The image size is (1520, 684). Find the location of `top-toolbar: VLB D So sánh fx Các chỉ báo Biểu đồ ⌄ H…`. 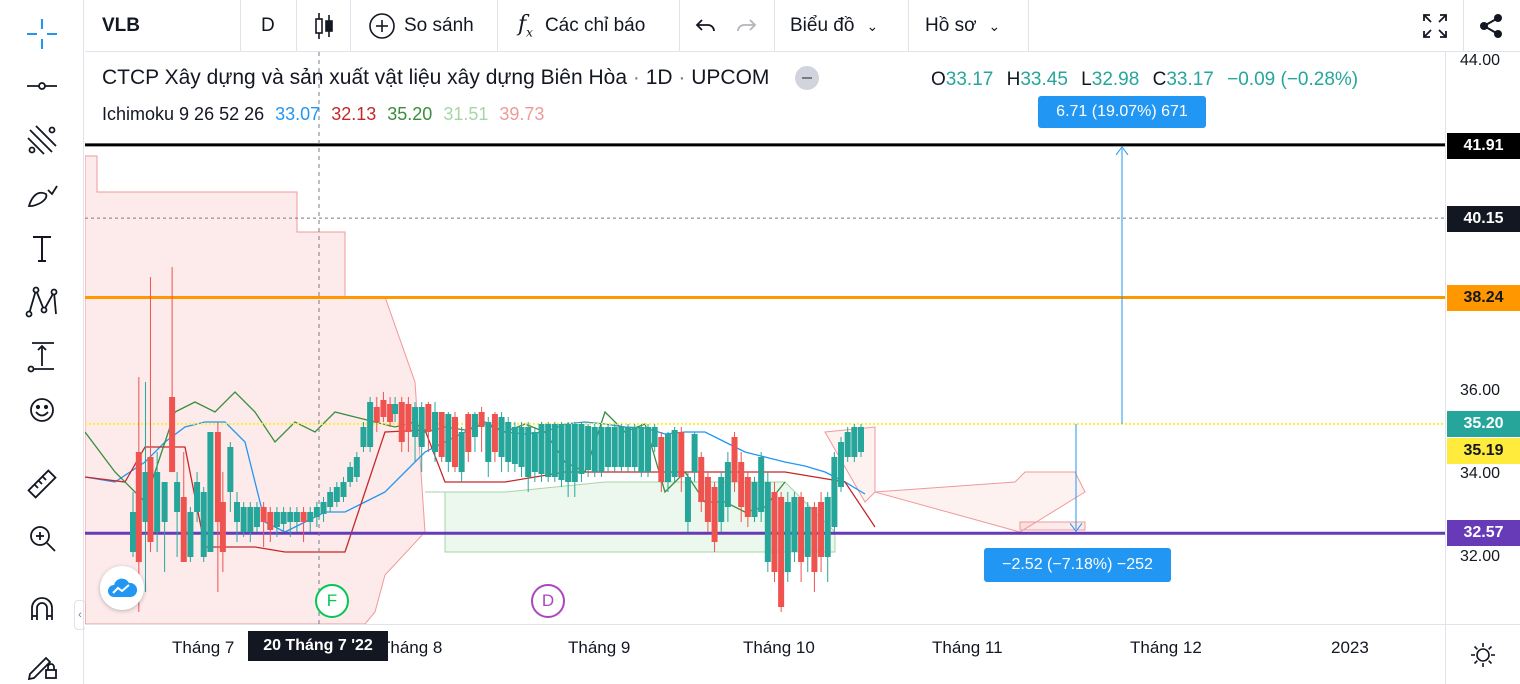

top-toolbar: VLB D So sánh fx Các chỉ báo Biểu đồ ⌄ H… is located at coordinates (802, 26).